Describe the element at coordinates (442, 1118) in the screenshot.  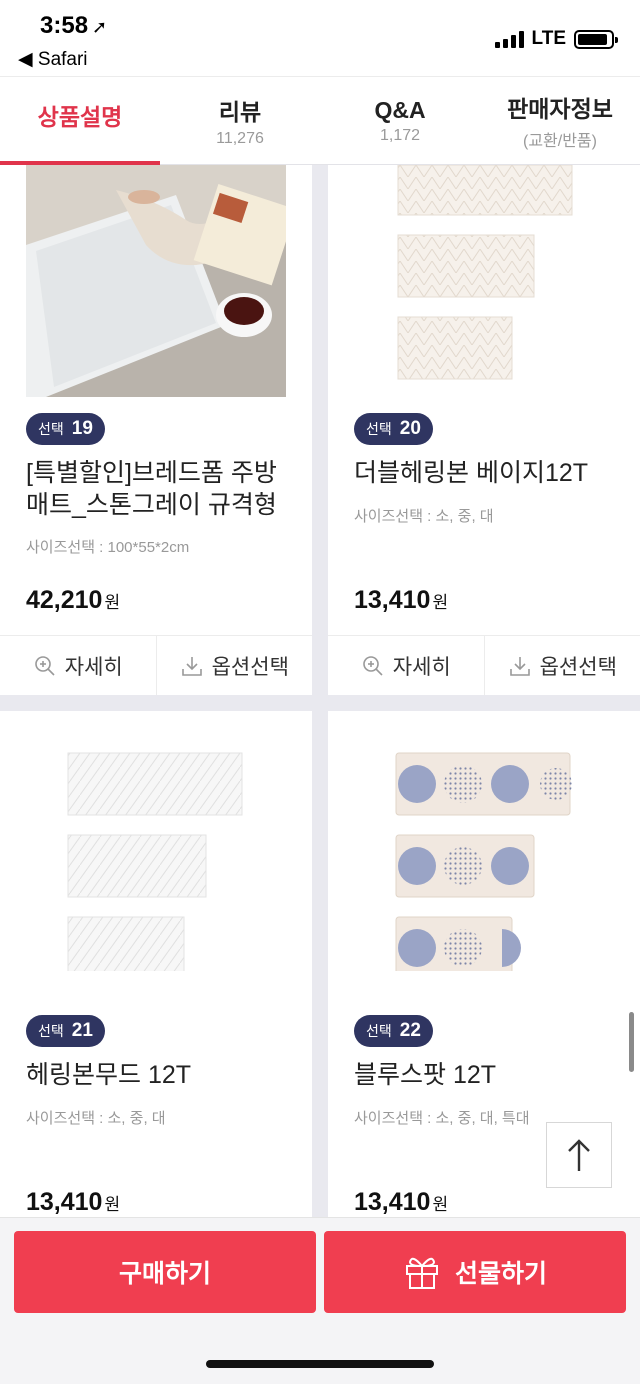
I see `product-option: 사이즈선택 : 소, 중, 대, 특대` at that location.